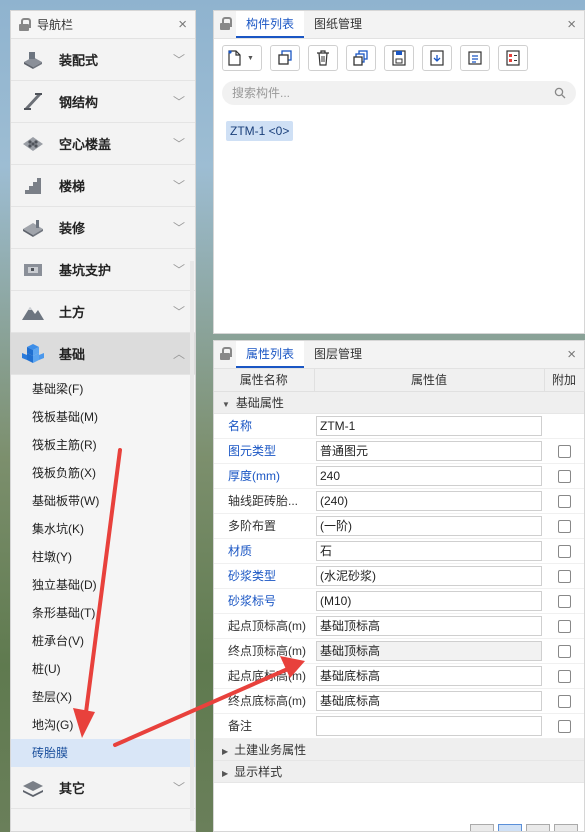  What do you see at coordinates (429, 525) in the screenshot?
I see `property-value-field: (一阶)` at bounding box center [429, 525].